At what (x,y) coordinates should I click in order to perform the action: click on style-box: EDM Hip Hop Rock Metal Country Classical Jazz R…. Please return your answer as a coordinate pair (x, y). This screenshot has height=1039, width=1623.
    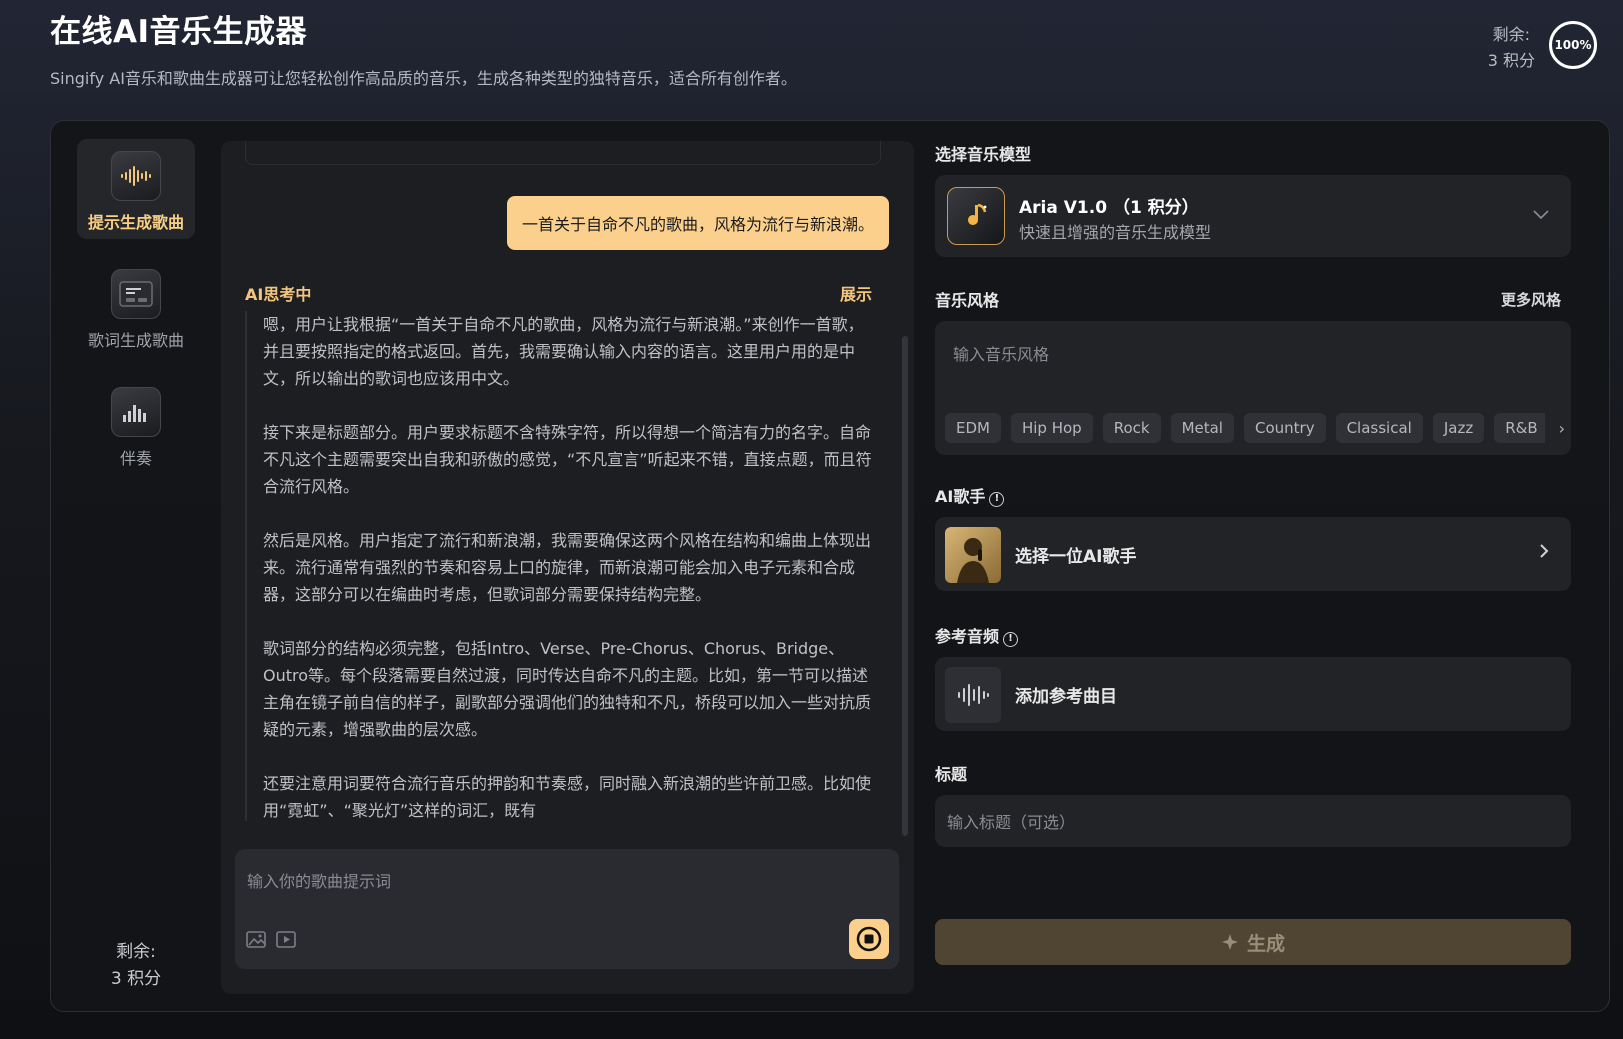
    Looking at the image, I should click on (1253, 388).